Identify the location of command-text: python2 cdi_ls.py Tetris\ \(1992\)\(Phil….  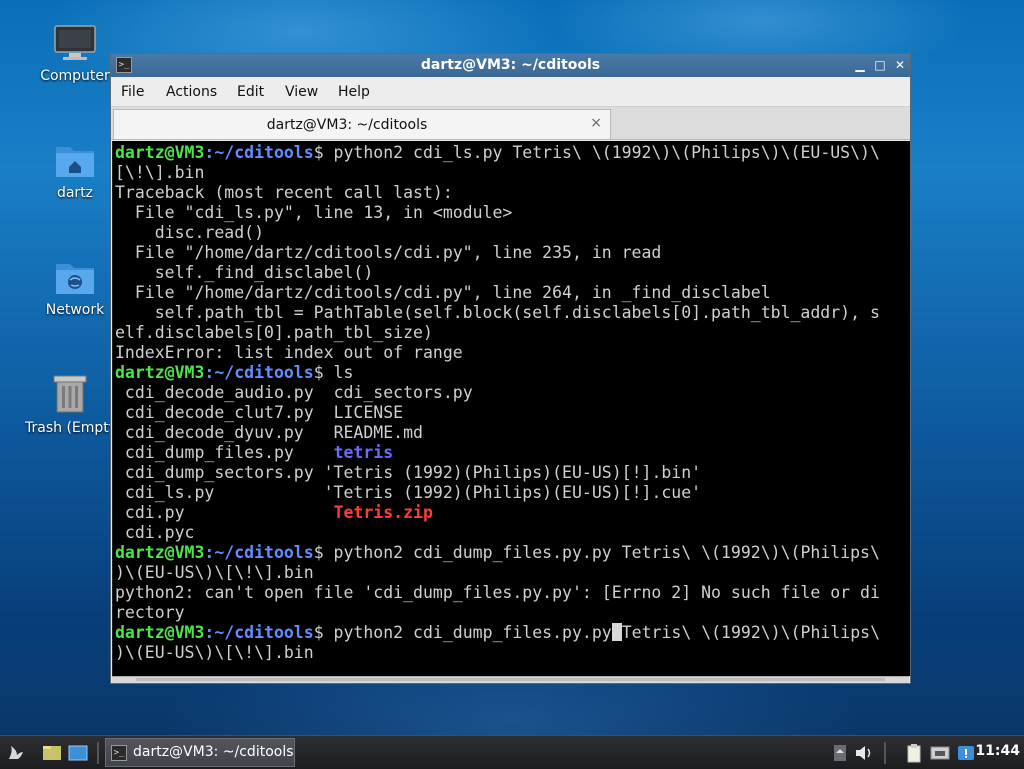
(601, 152).